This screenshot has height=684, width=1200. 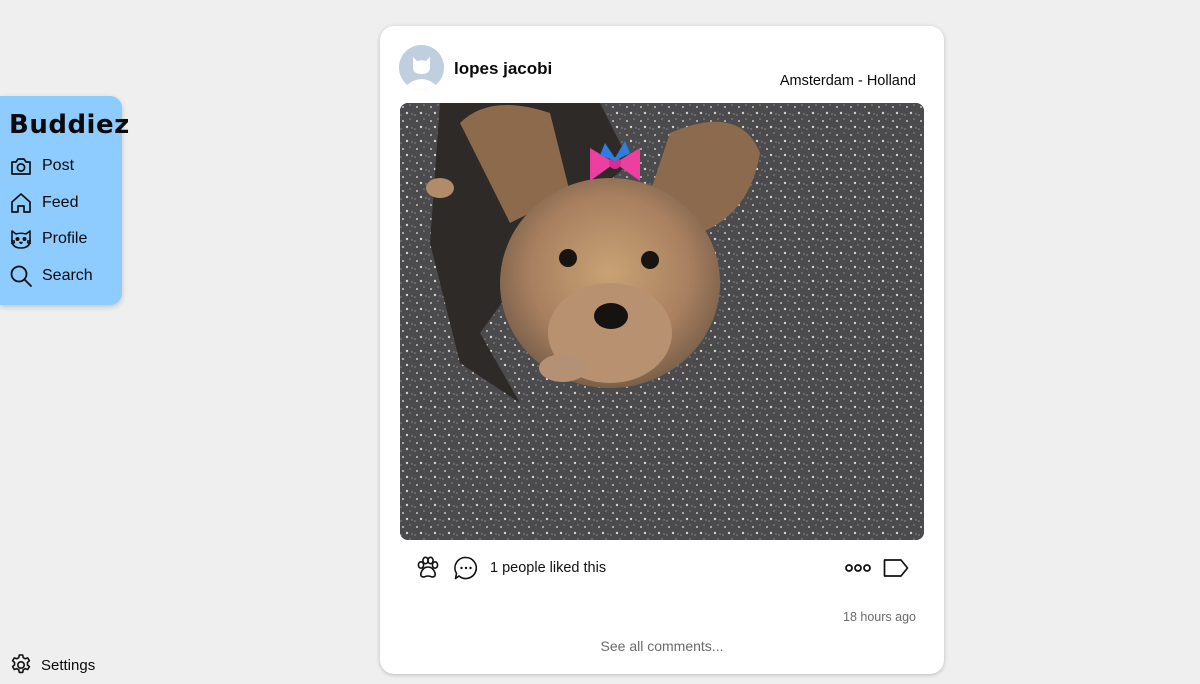 I want to click on default-avatar-icon, so click(x=421, y=67).